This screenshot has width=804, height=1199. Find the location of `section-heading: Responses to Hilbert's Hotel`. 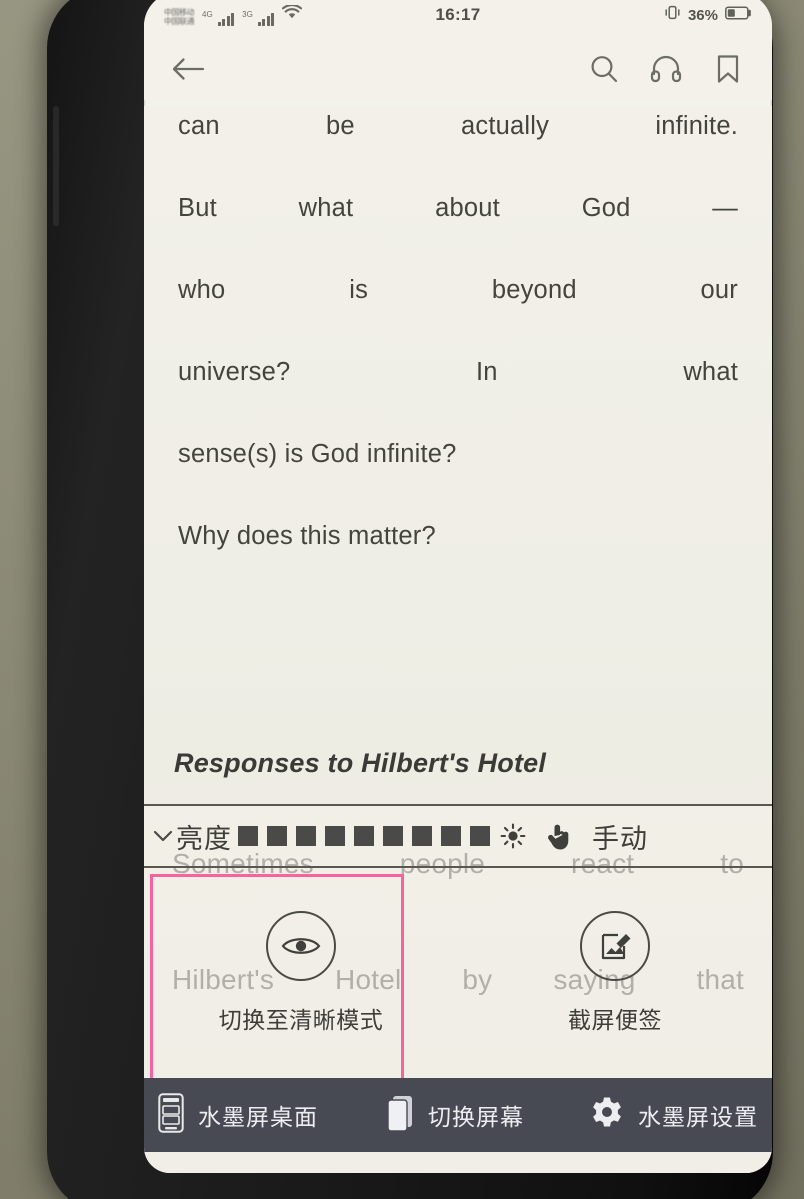

section-heading: Responses to Hilbert's Hotel is located at coordinates (360, 763).